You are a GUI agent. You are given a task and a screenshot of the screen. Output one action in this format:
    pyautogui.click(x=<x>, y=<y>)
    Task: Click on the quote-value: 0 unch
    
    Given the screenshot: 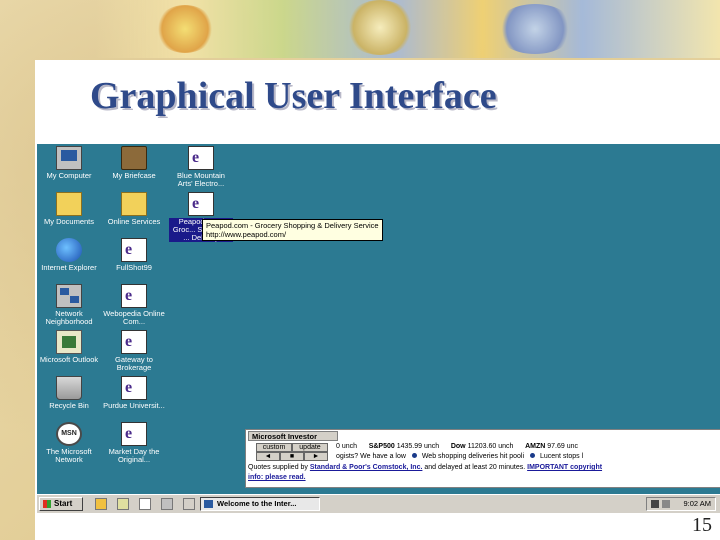 What is the action you would take?
    pyautogui.click(x=347, y=446)
    